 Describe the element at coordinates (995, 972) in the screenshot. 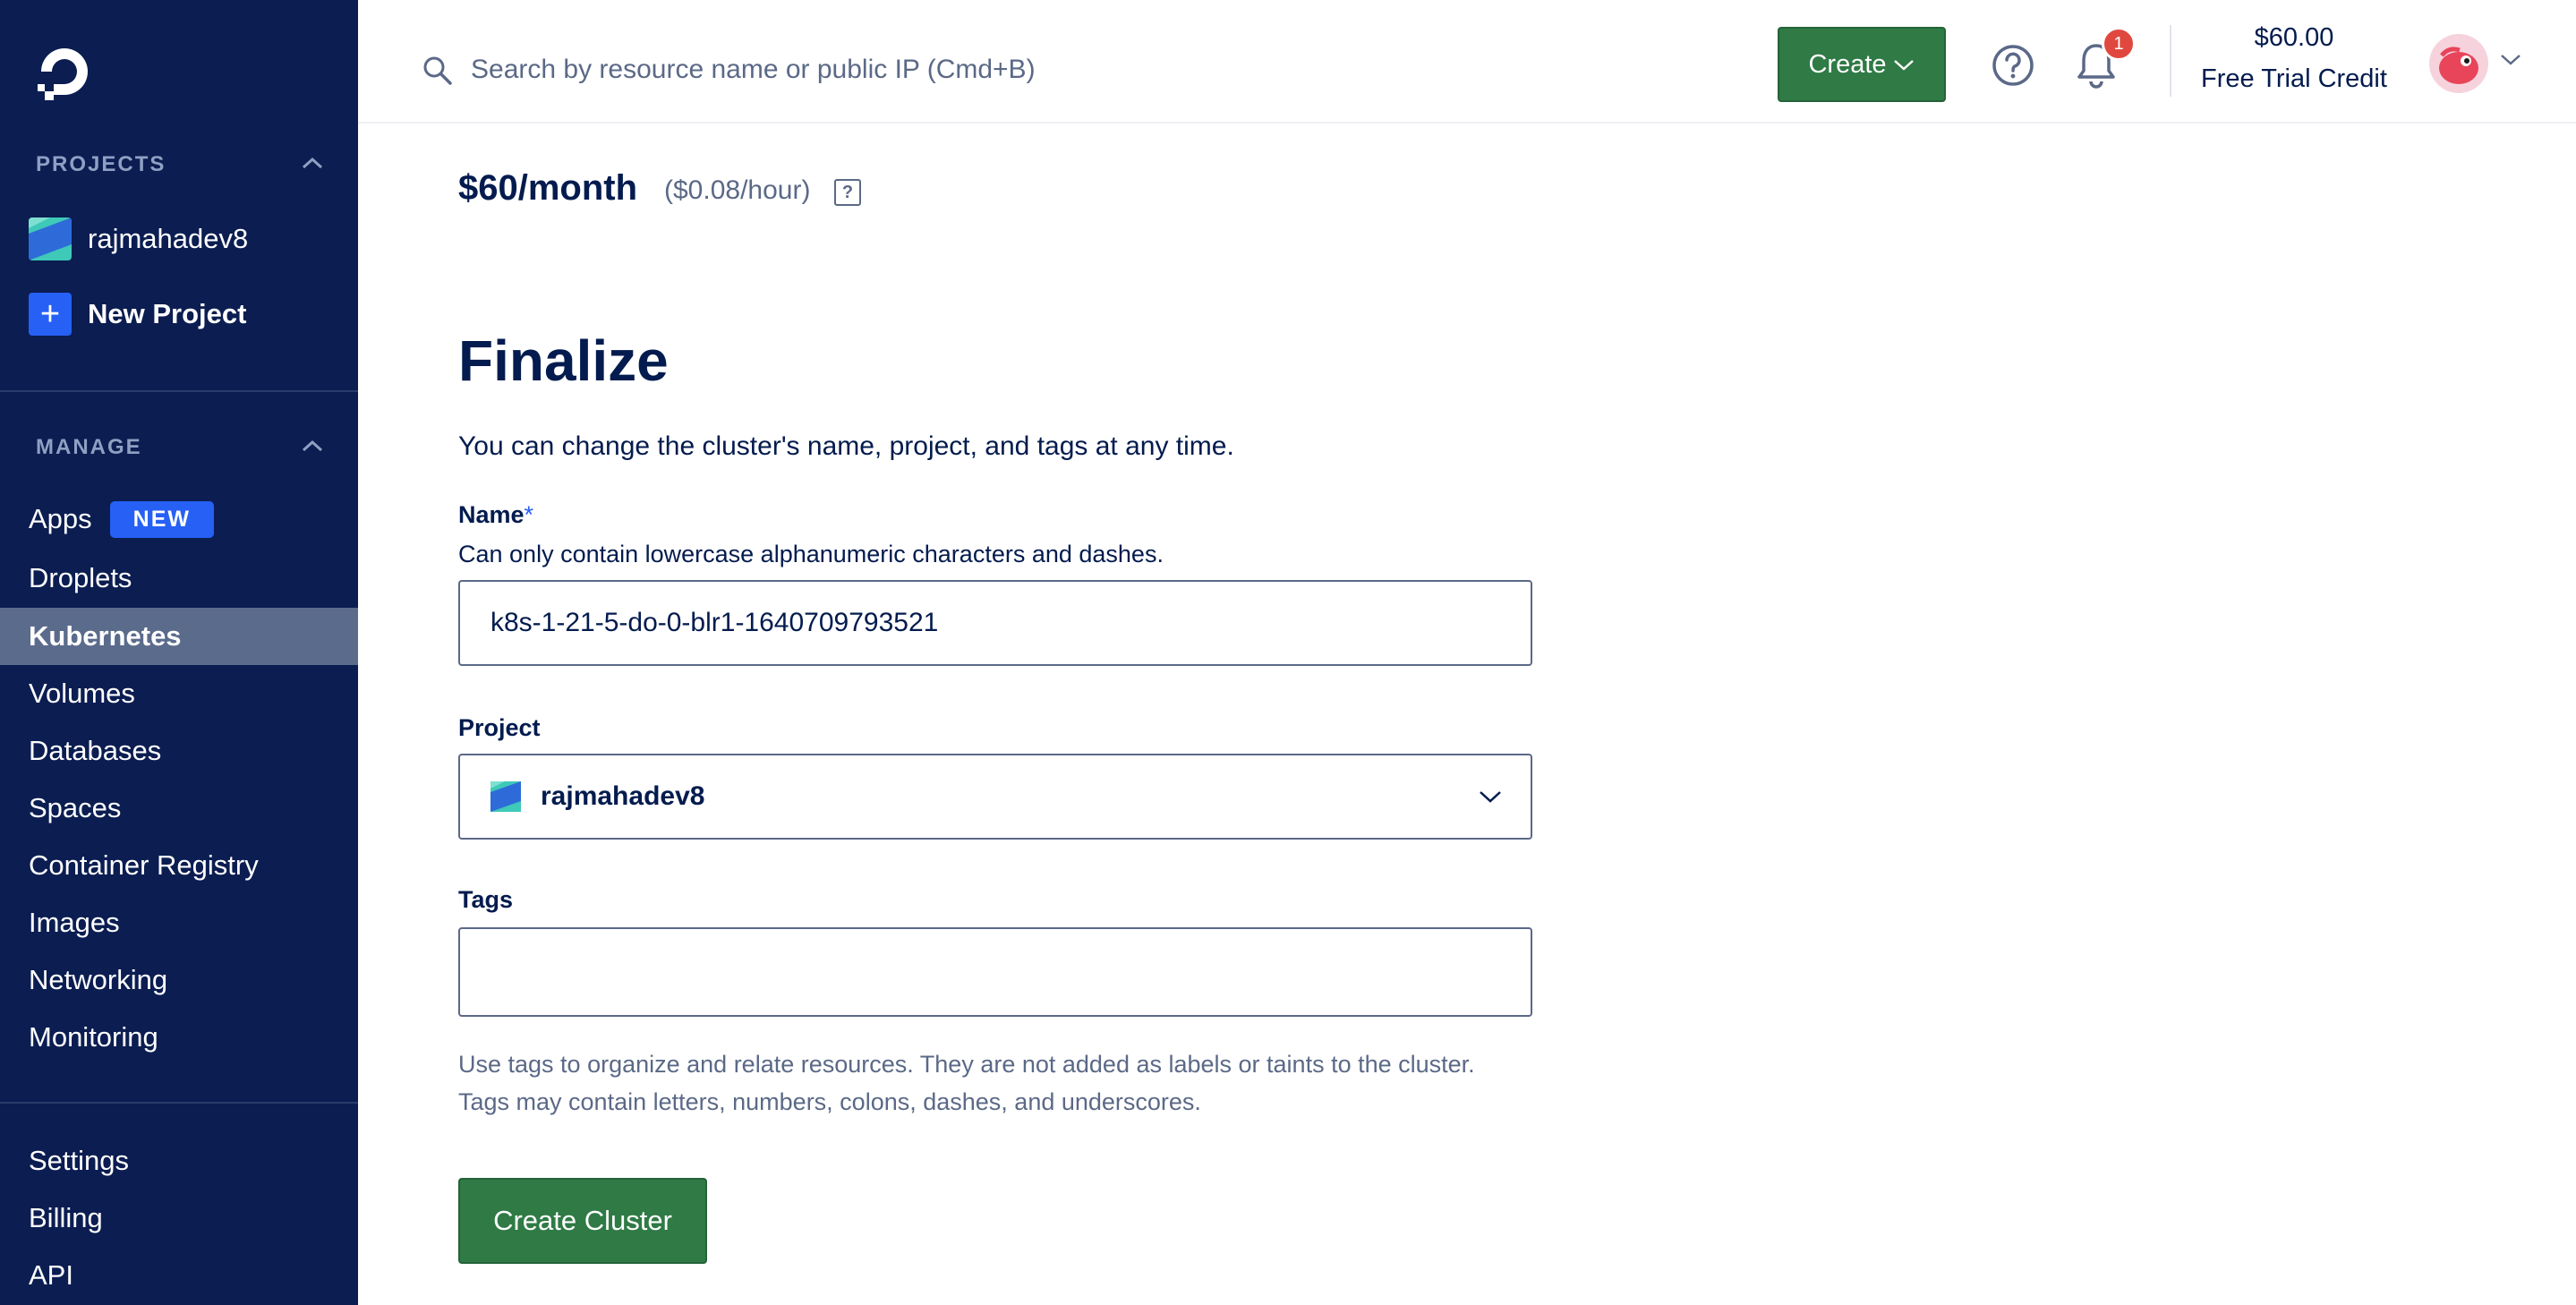

I see `tags-input` at that location.